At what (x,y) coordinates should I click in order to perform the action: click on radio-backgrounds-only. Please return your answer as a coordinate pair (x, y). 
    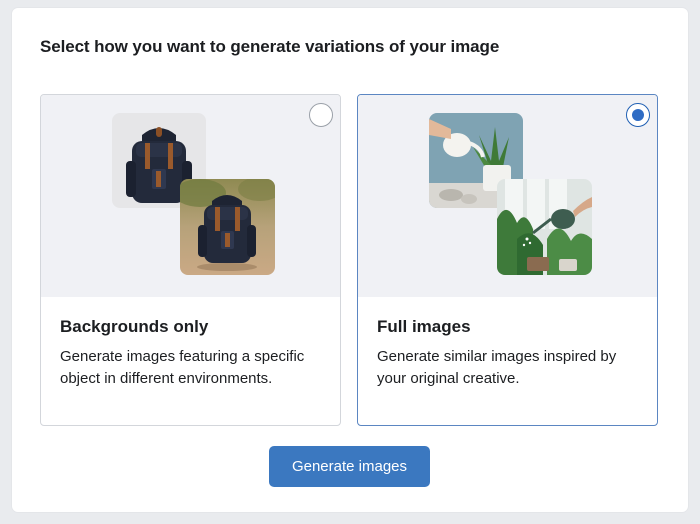
    Looking at the image, I should click on (321, 115).